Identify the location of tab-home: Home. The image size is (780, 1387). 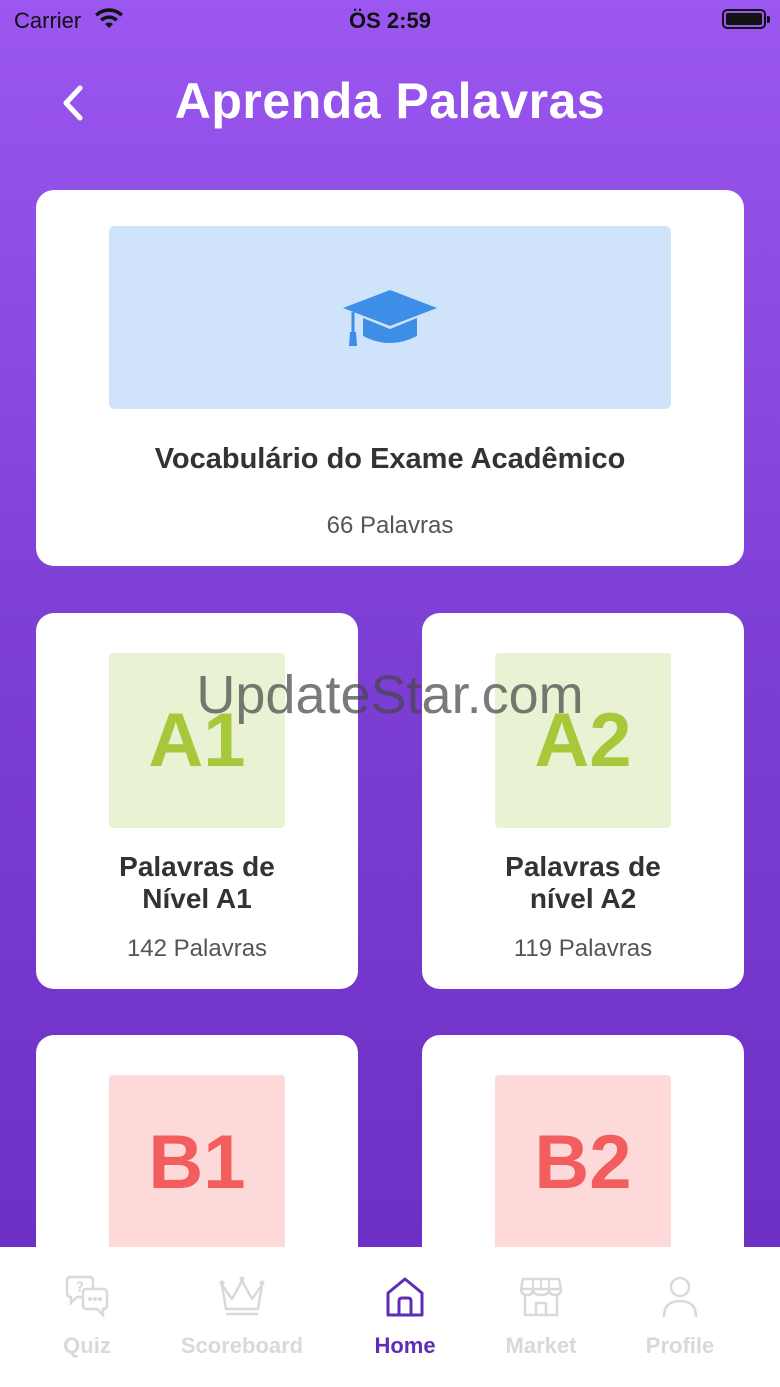
(405, 1317).